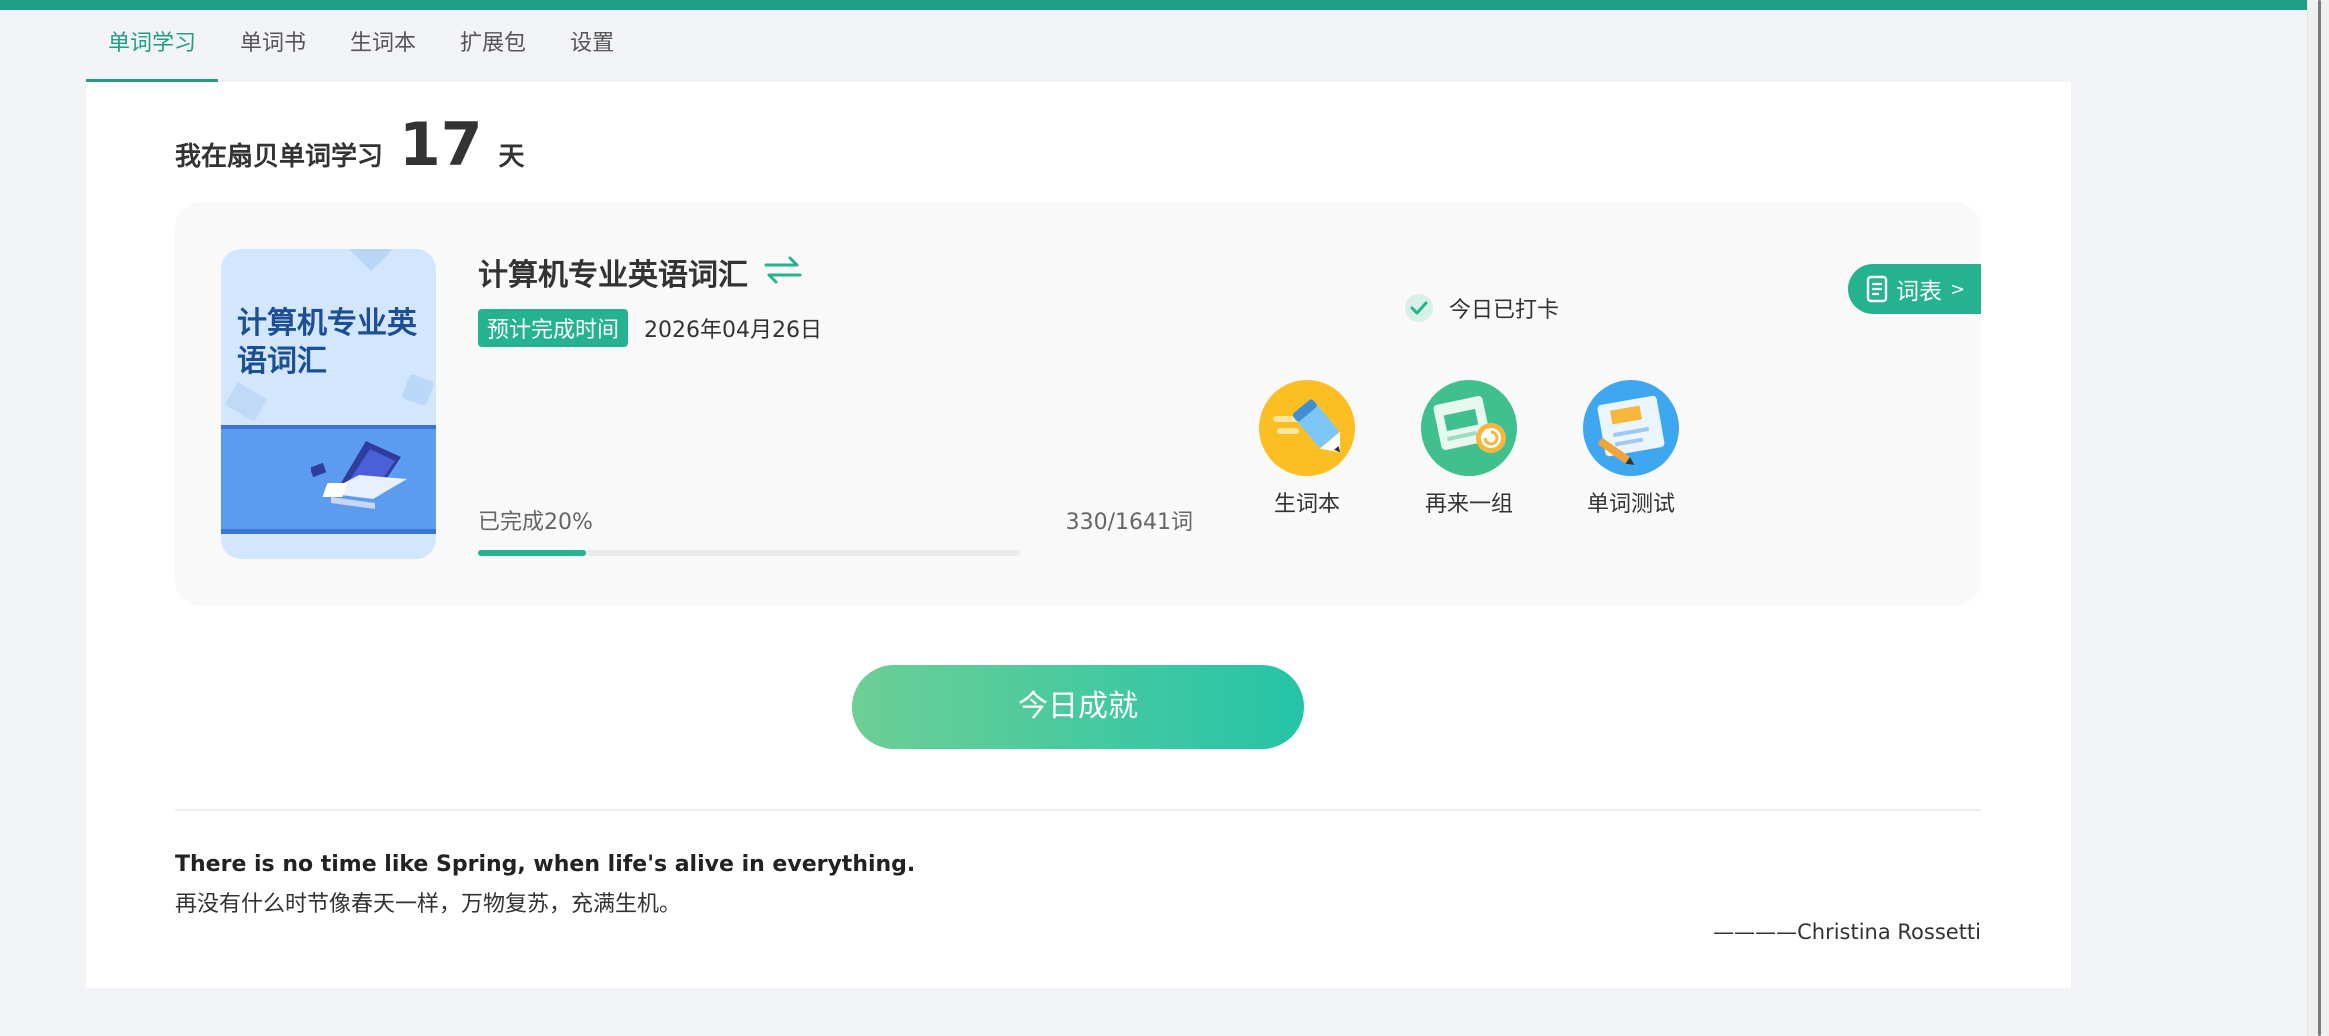  I want to click on eta-date: 2026年04月26日, so click(733, 330).